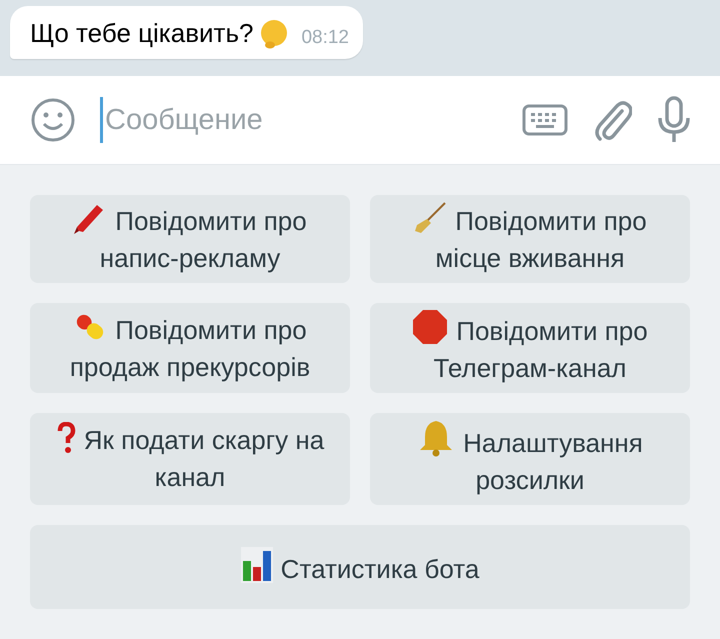 This screenshot has height=639, width=720. What do you see at coordinates (530, 348) in the screenshot?
I see `keyboard-button: Повідомити про Телеграм-канал` at bounding box center [530, 348].